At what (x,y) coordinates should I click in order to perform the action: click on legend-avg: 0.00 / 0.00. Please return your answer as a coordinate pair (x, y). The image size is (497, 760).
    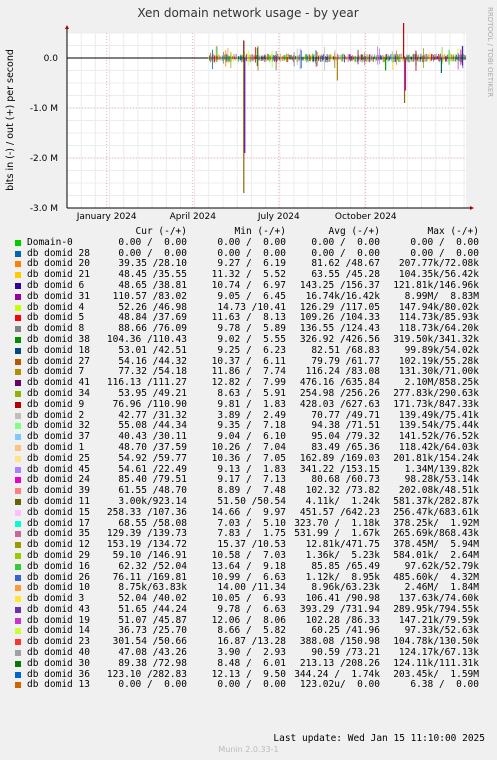
    Looking at the image, I should click on (345, 242).